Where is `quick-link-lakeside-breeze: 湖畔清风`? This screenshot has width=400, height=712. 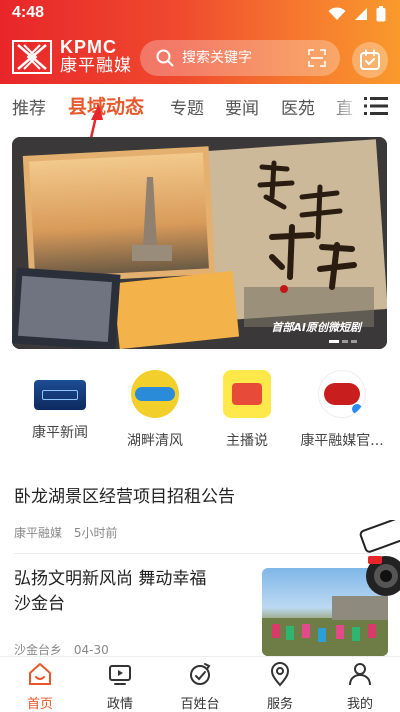
quick-link-lakeside-breeze: 湖畔清风 is located at coordinates (155, 410).